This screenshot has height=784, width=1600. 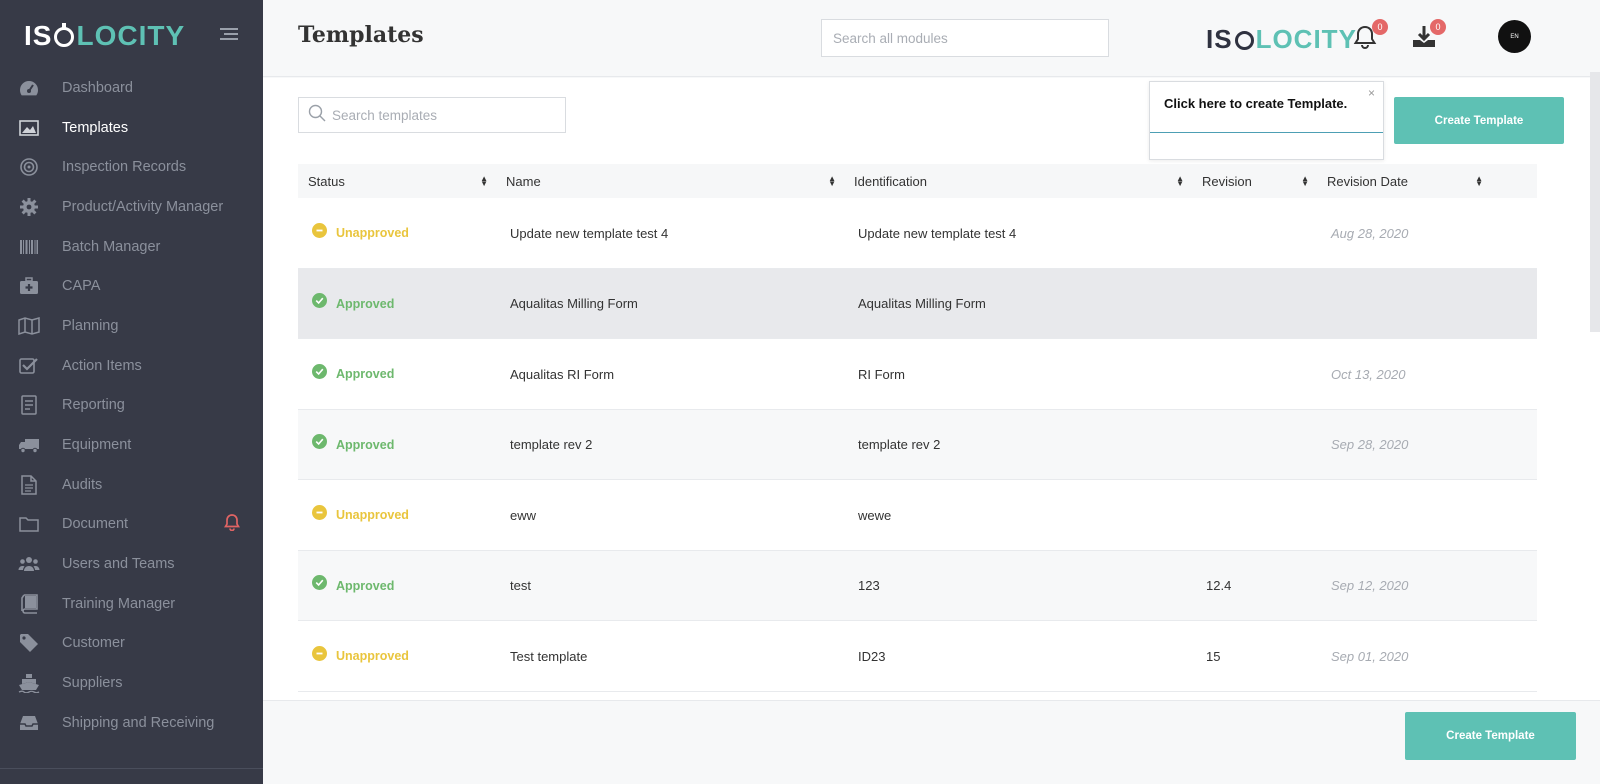 I want to click on target-icon, so click(x=29, y=167).